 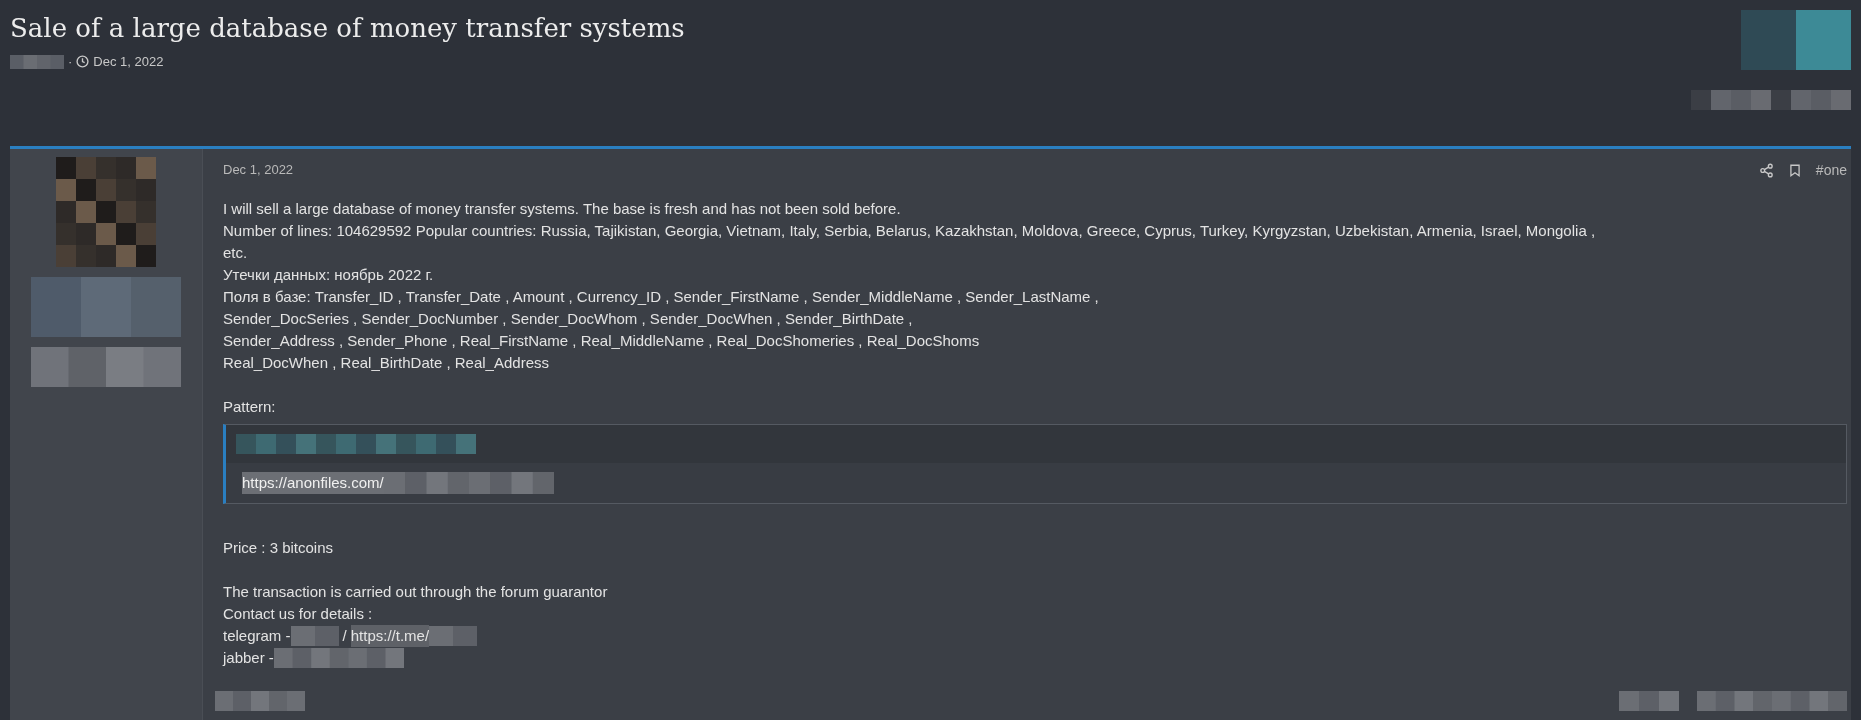 What do you see at coordinates (257, 636) in the screenshot?
I see `telegram-label: telegram -` at bounding box center [257, 636].